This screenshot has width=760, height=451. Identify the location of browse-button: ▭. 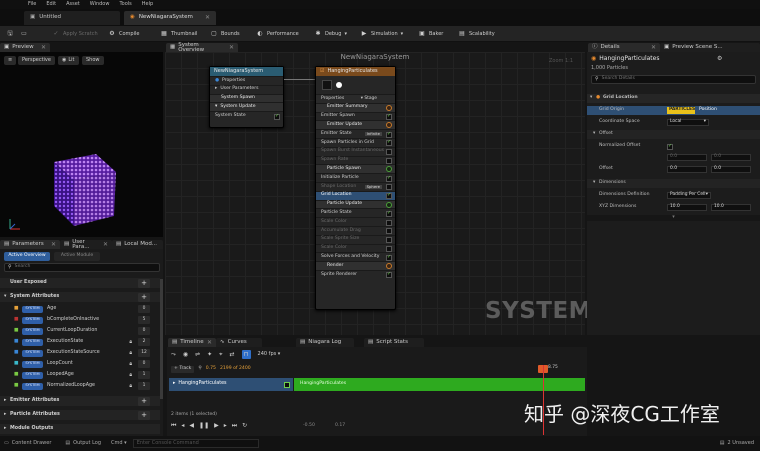
(24, 34).